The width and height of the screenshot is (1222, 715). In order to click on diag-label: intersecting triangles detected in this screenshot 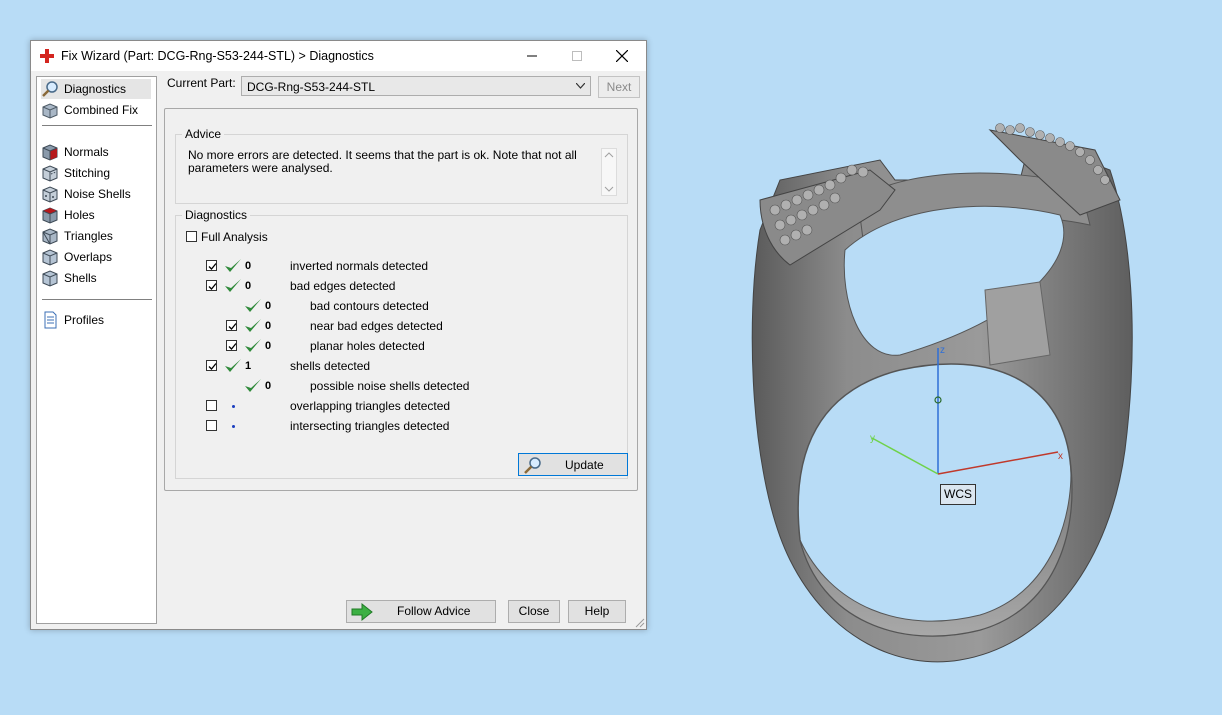, I will do `click(370, 426)`.